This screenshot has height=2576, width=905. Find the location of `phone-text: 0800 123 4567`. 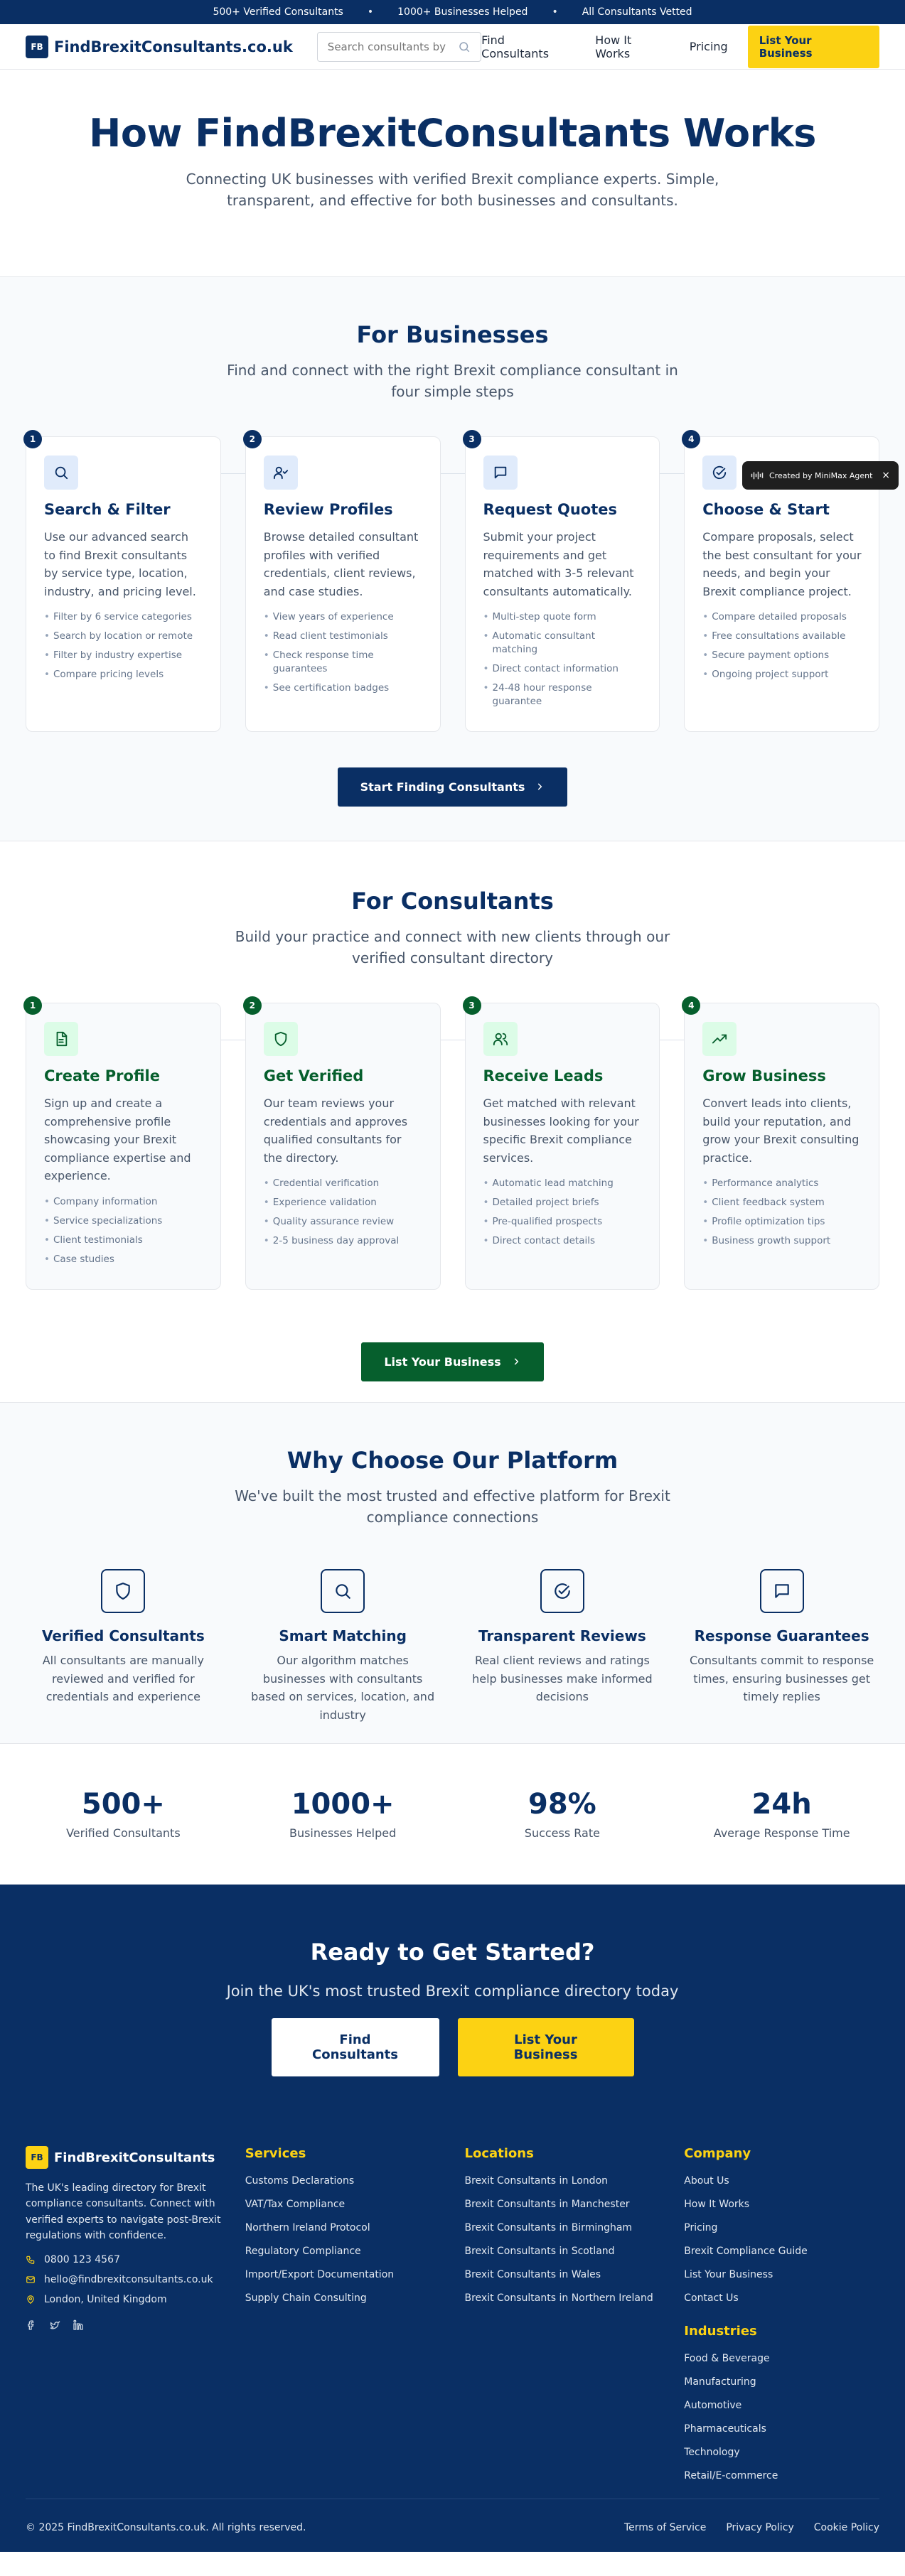

phone-text: 0800 123 4567 is located at coordinates (82, 2259).